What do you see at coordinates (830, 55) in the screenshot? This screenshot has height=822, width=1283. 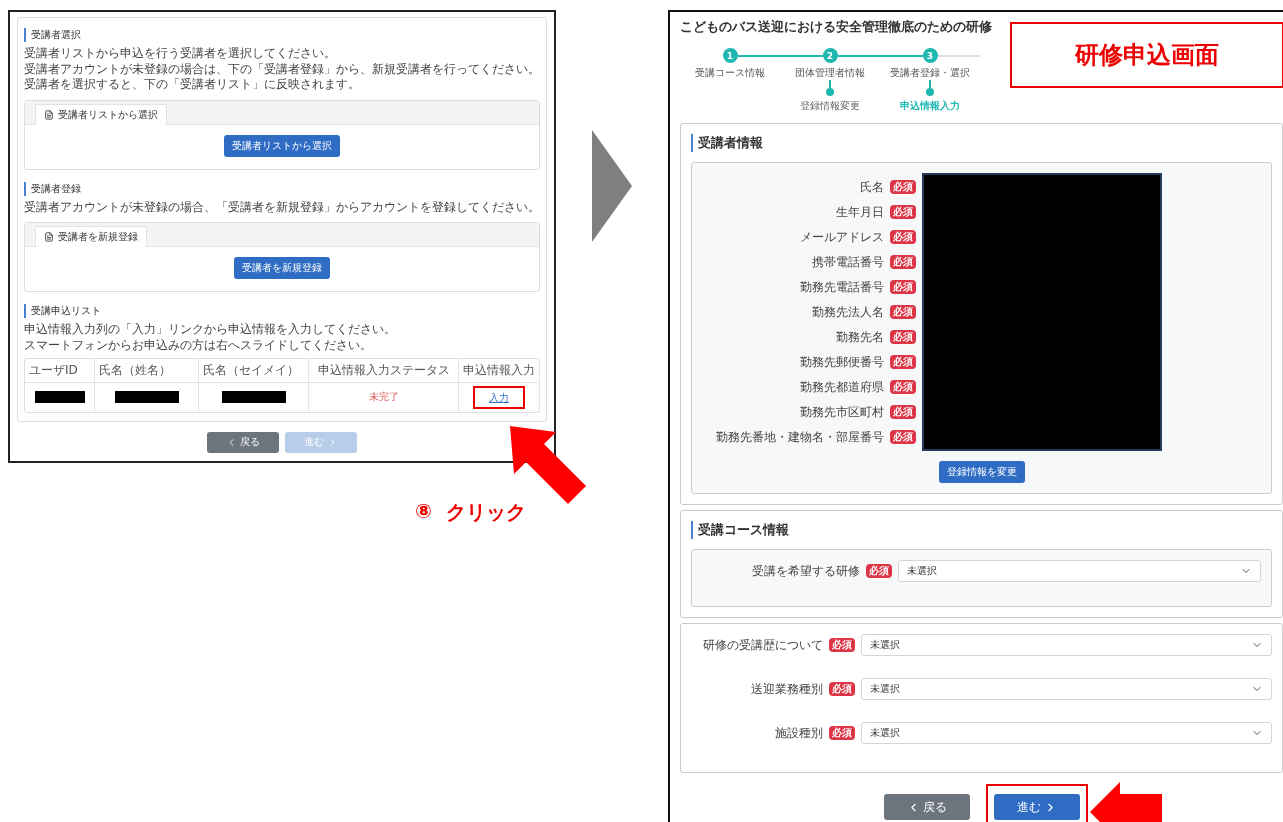 I see `step-circle: 2` at bounding box center [830, 55].